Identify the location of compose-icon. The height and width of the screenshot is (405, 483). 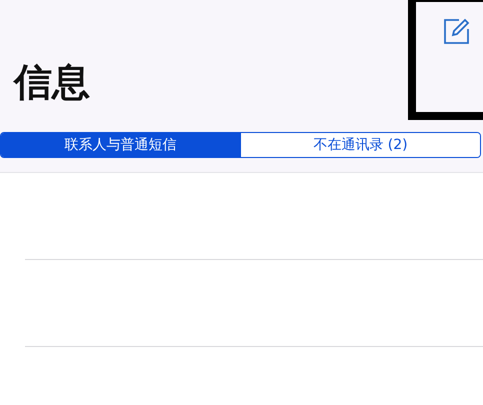
(457, 31).